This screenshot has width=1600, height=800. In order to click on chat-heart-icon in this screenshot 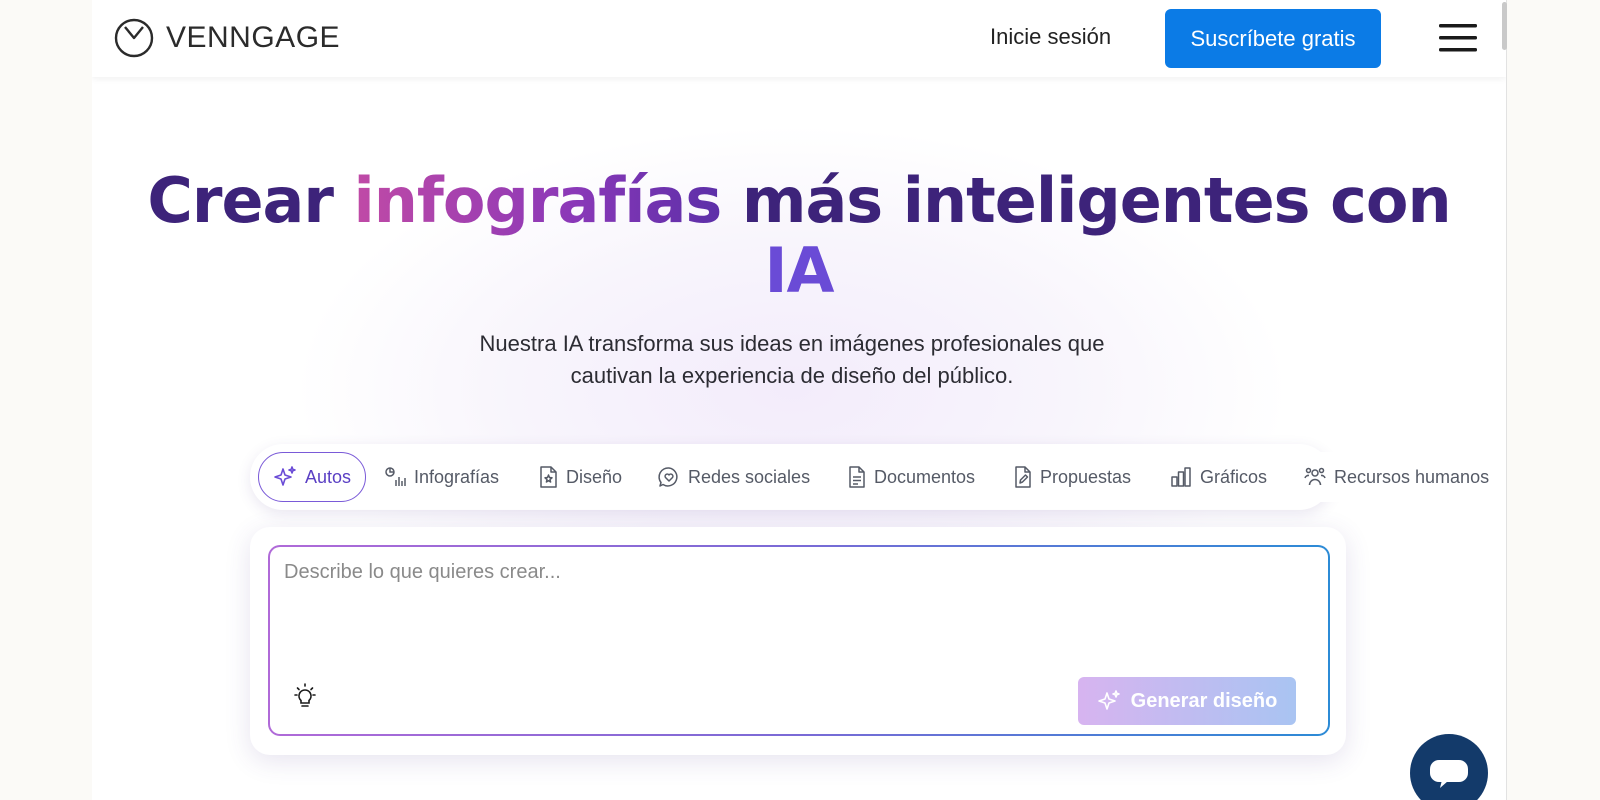, I will do `click(668, 477)`.